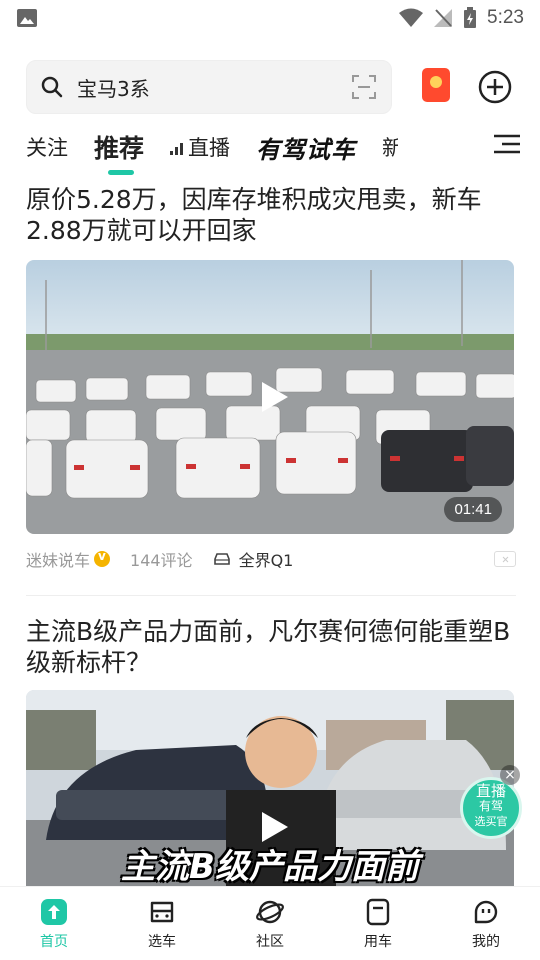  I want to click on home-icon, so click(54, 911).